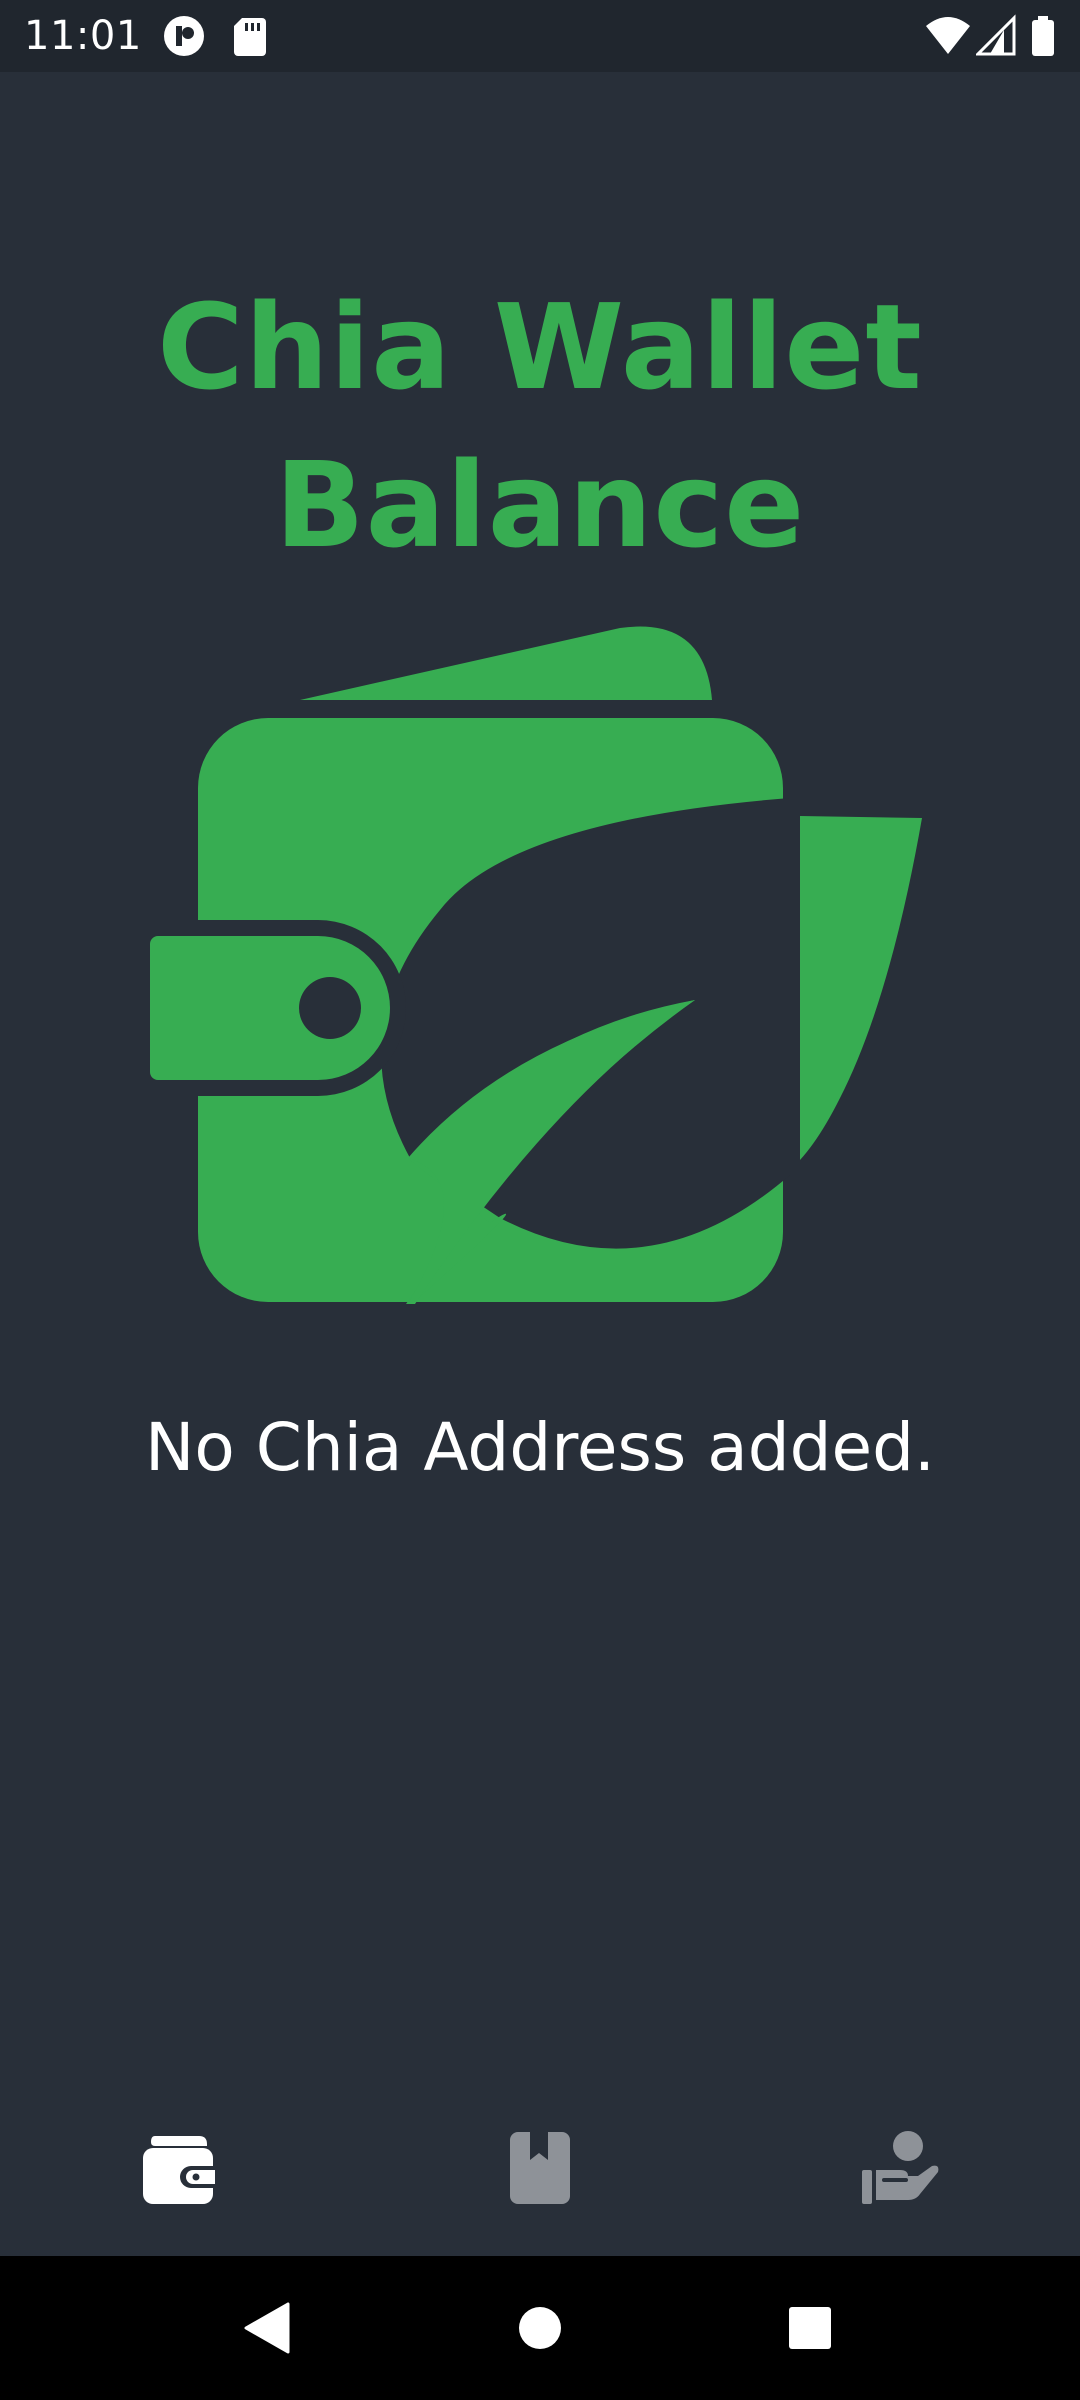  I want to click on cell-signal-icon, so click(995, 38).